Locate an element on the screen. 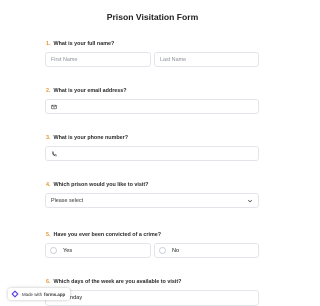 This screenshot has width=320, height=306. first-name-placeholder: First Name is located at coordinates (64, 59).